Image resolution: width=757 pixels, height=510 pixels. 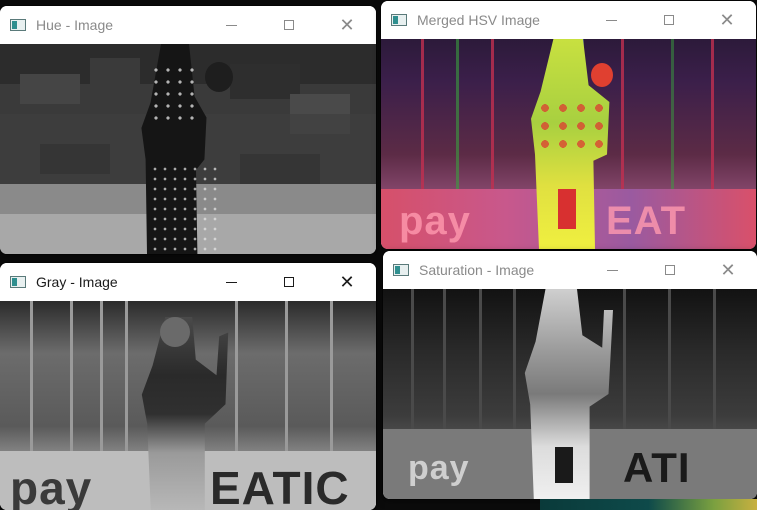 What do you see at coordinates (188, 25) in the screenshot?
I see `hue-titlebar: Hue - Image ✕` at bounding box center [188, 25].